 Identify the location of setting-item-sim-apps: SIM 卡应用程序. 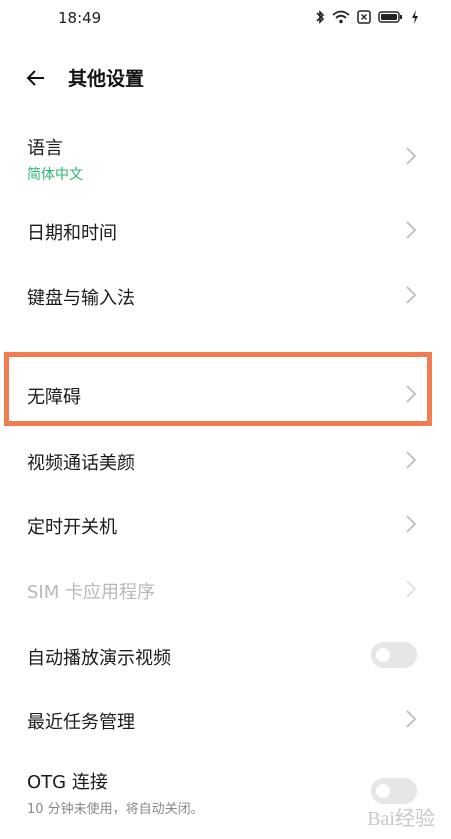
(225, 589).